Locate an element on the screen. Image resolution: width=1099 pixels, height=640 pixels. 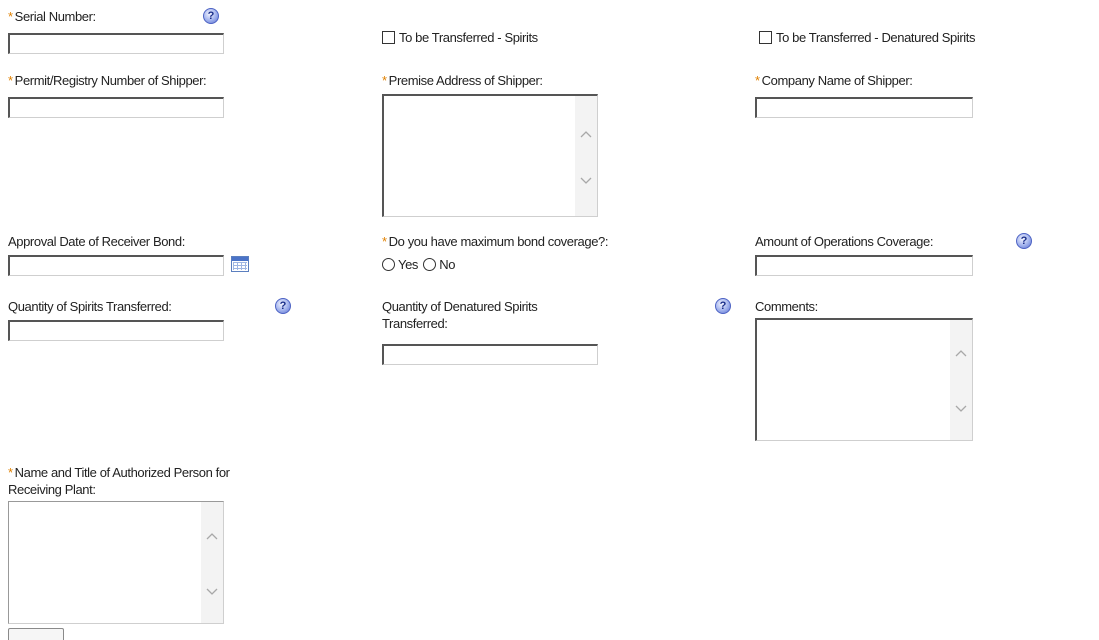
approval-date-input is located at coordinates (116, 265).